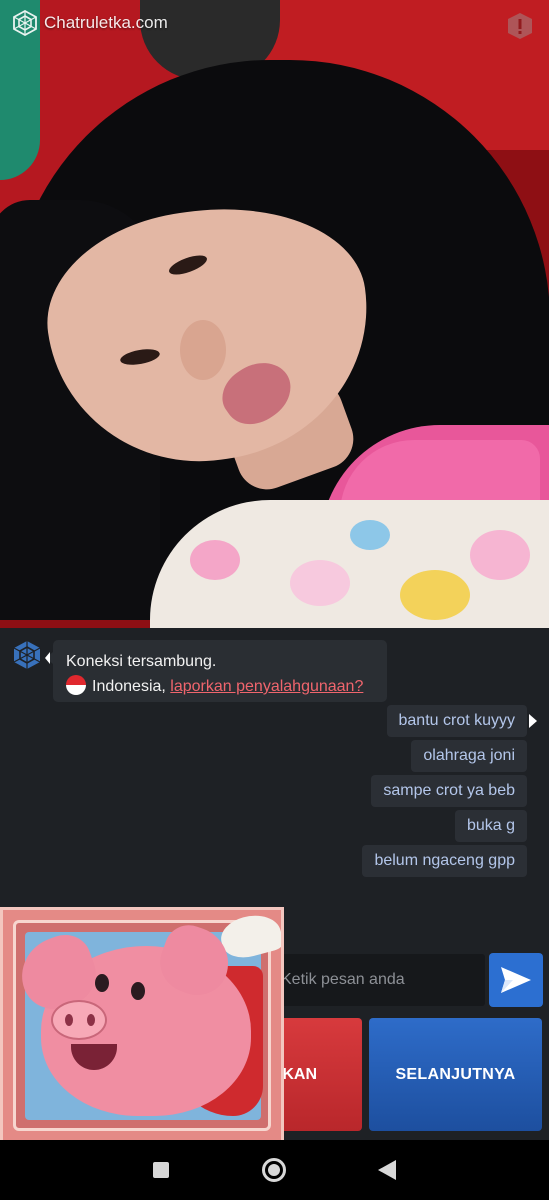 This screenshot has height=1200, width=549. What do you see at coordinates (533, 721) in the screenshot?
I see `message-tail-icon` at bounding box center [533, 721].